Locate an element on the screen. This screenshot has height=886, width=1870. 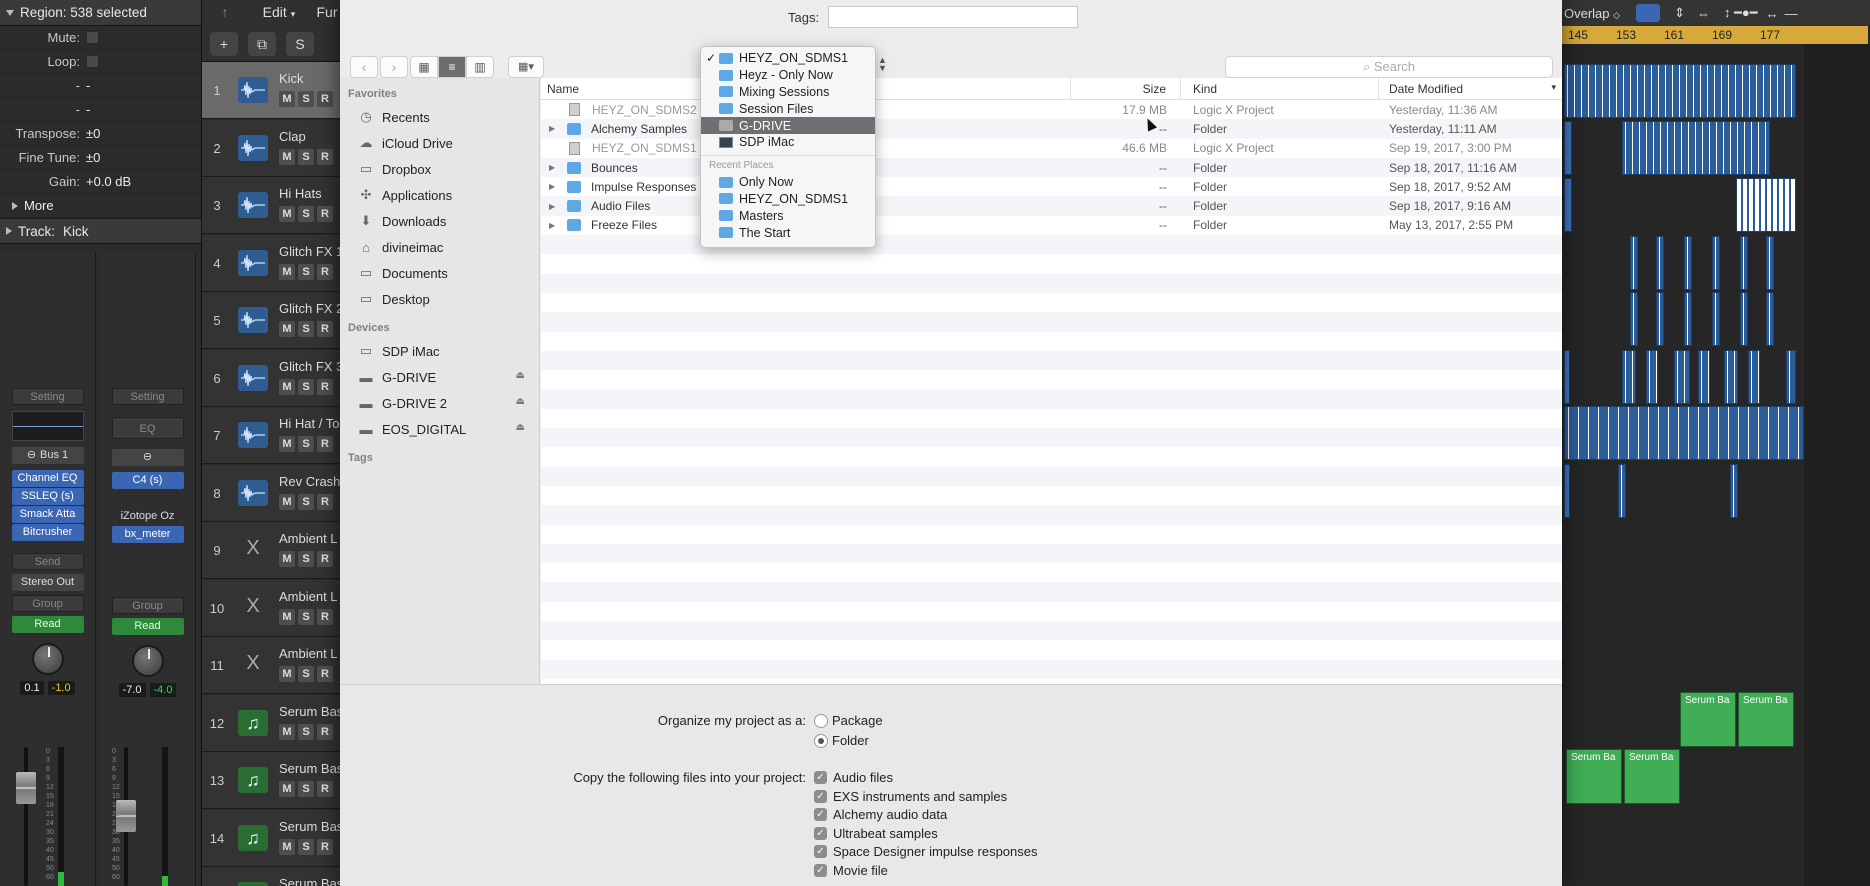
back-button: ↑ is located at coordinates (225, 12).